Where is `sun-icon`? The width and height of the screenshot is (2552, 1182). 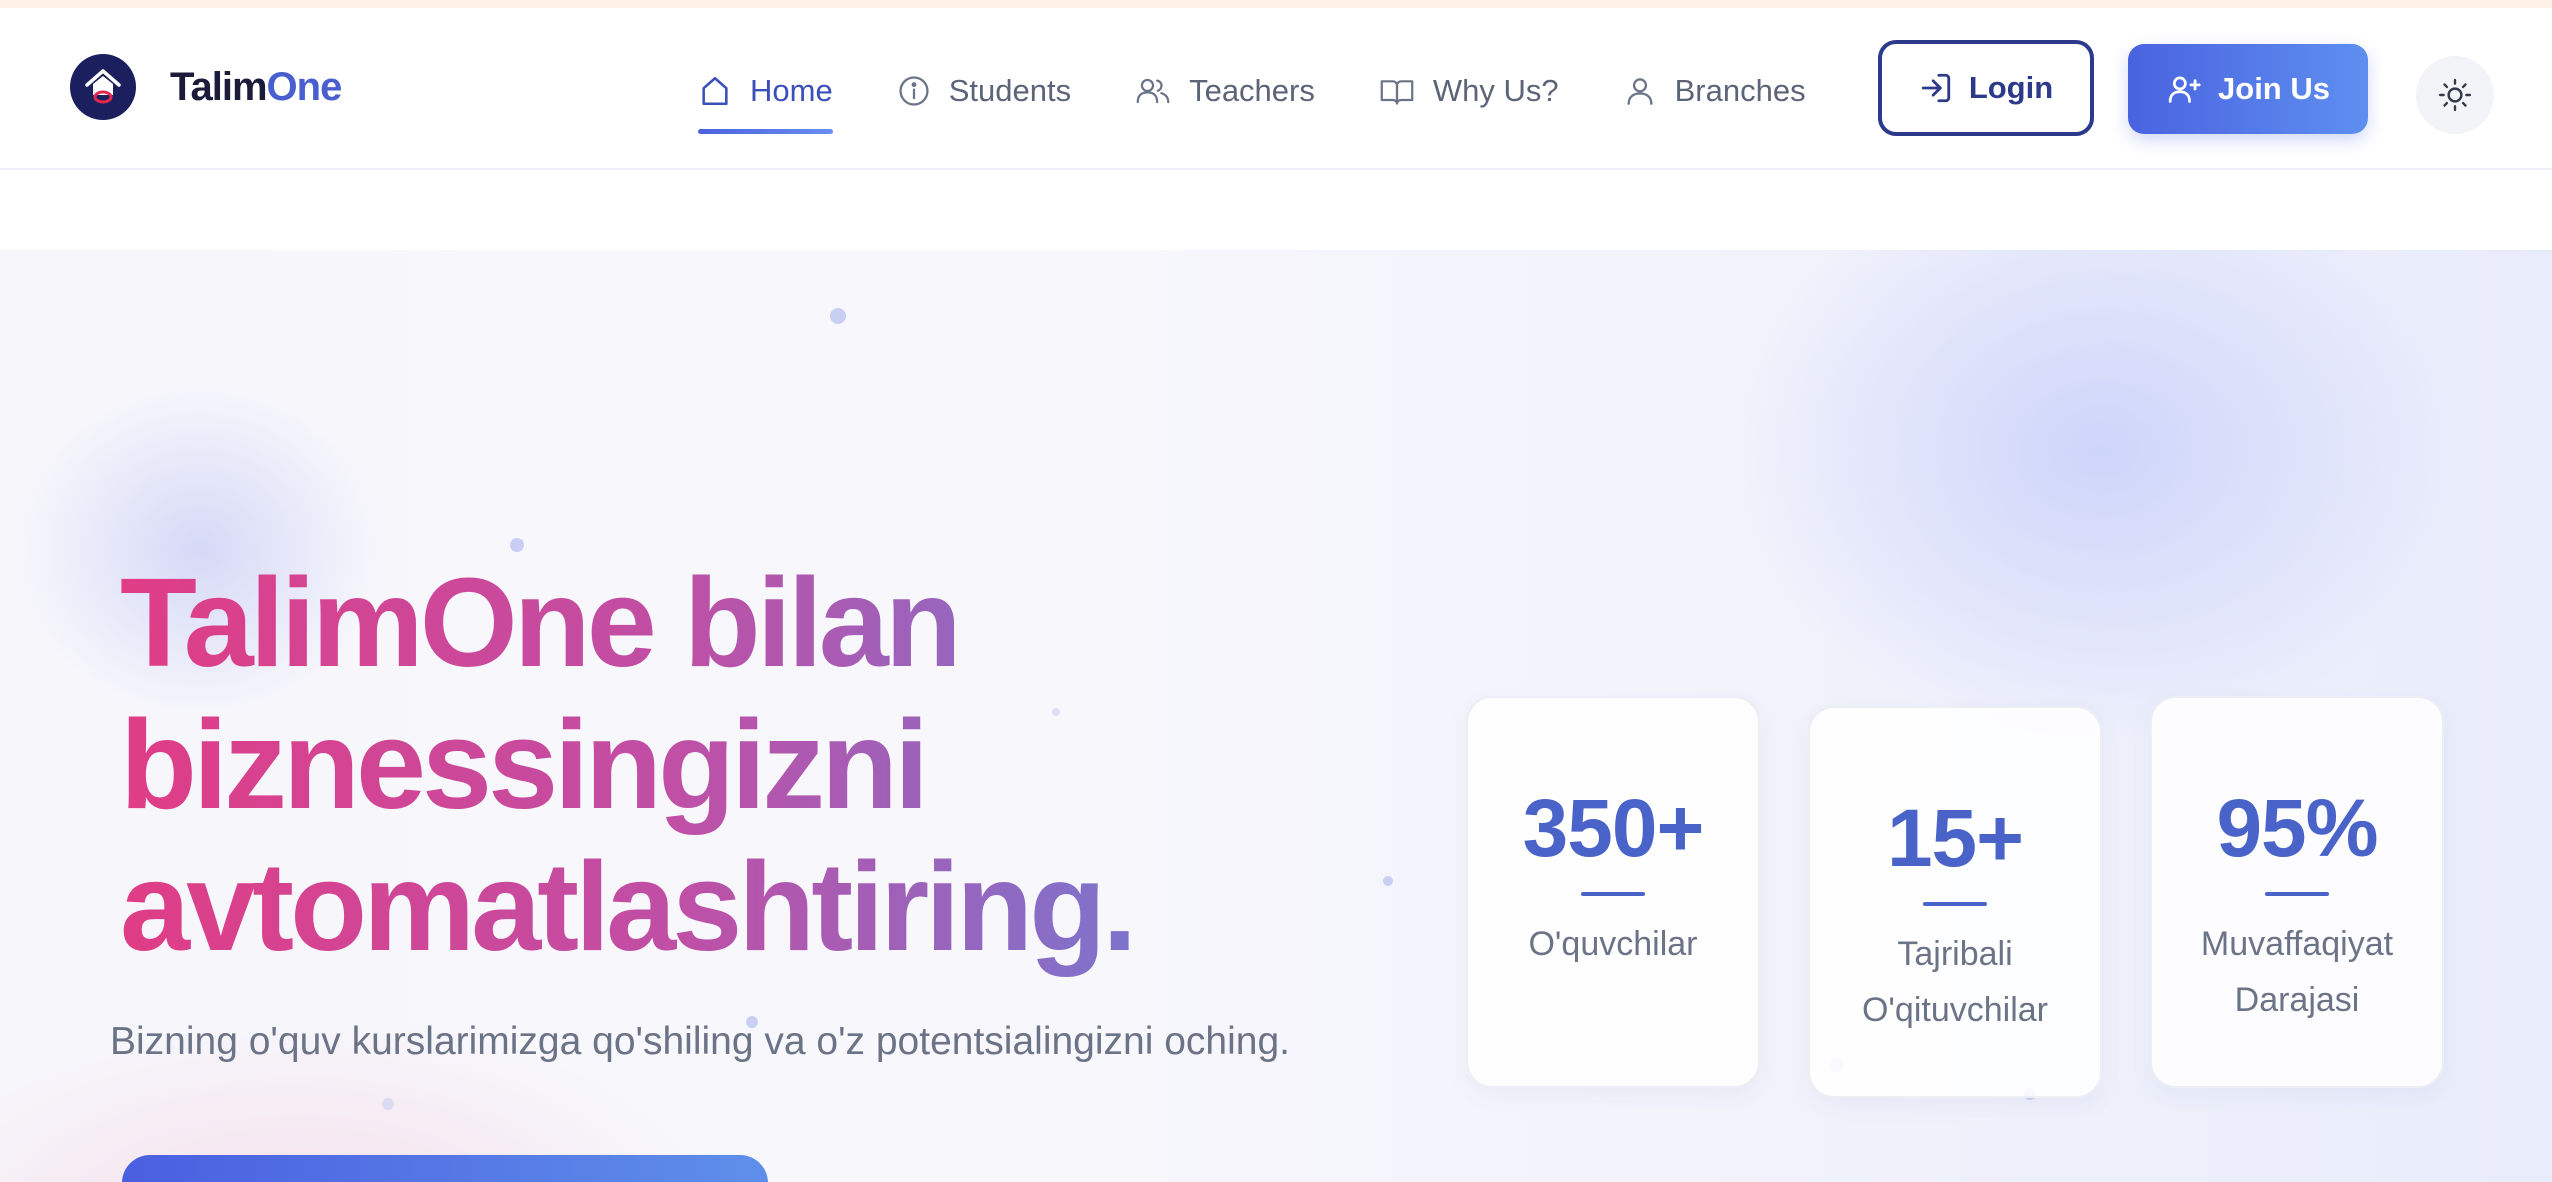
sun-icon is located at coordinates (2455, 95).